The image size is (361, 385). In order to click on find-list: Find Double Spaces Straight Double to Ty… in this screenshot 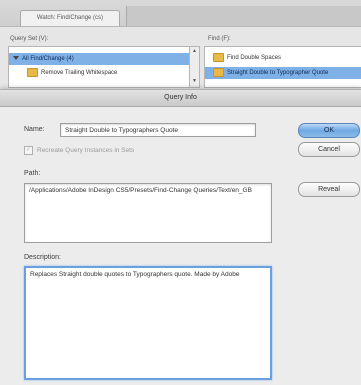, I will do `click(282, 67)`.